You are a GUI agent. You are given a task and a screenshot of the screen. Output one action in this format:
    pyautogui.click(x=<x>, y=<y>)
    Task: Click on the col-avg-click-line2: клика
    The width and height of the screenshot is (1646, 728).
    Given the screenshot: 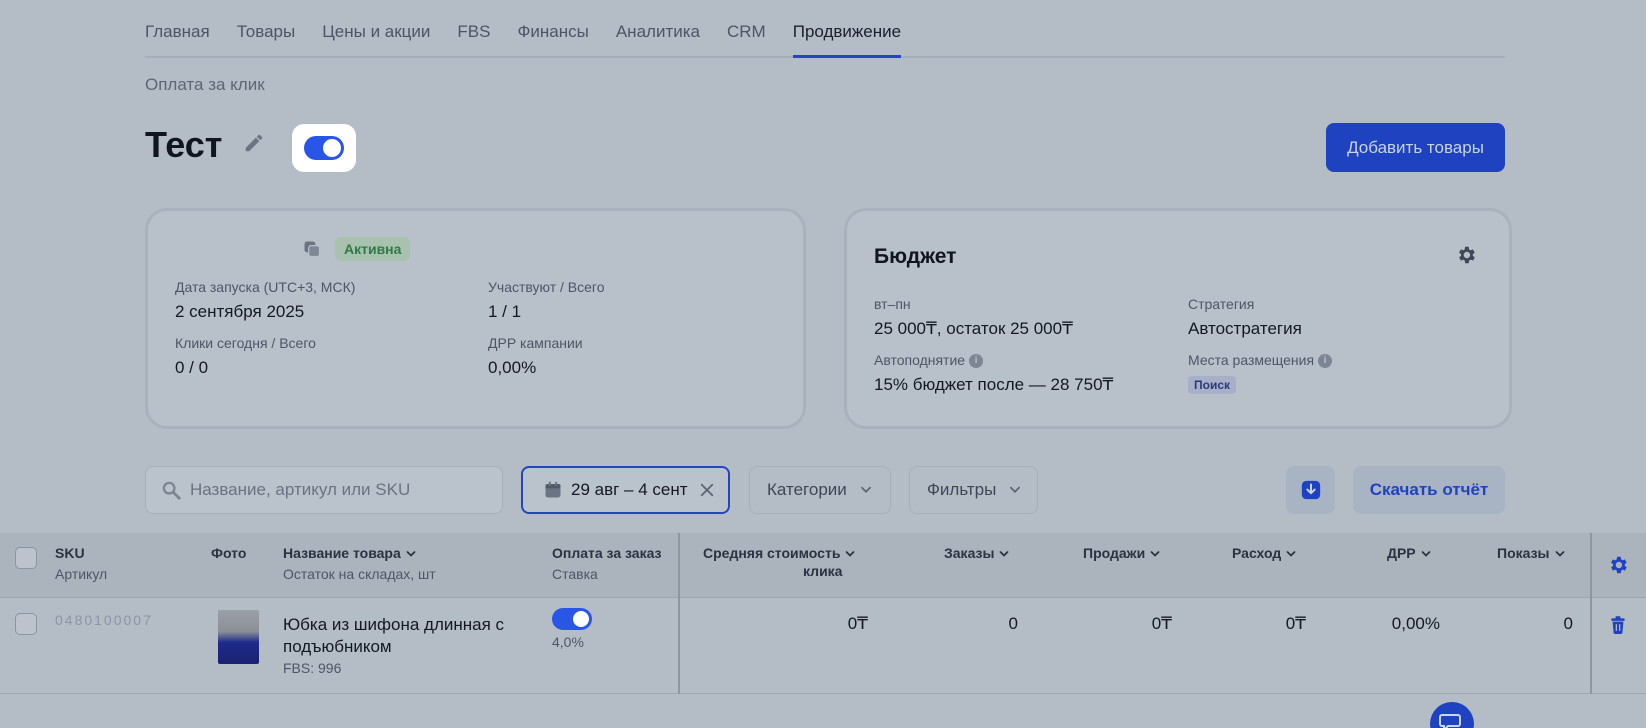 What is the action you would take?
    pyautogui.click(x=823, y=571)
    